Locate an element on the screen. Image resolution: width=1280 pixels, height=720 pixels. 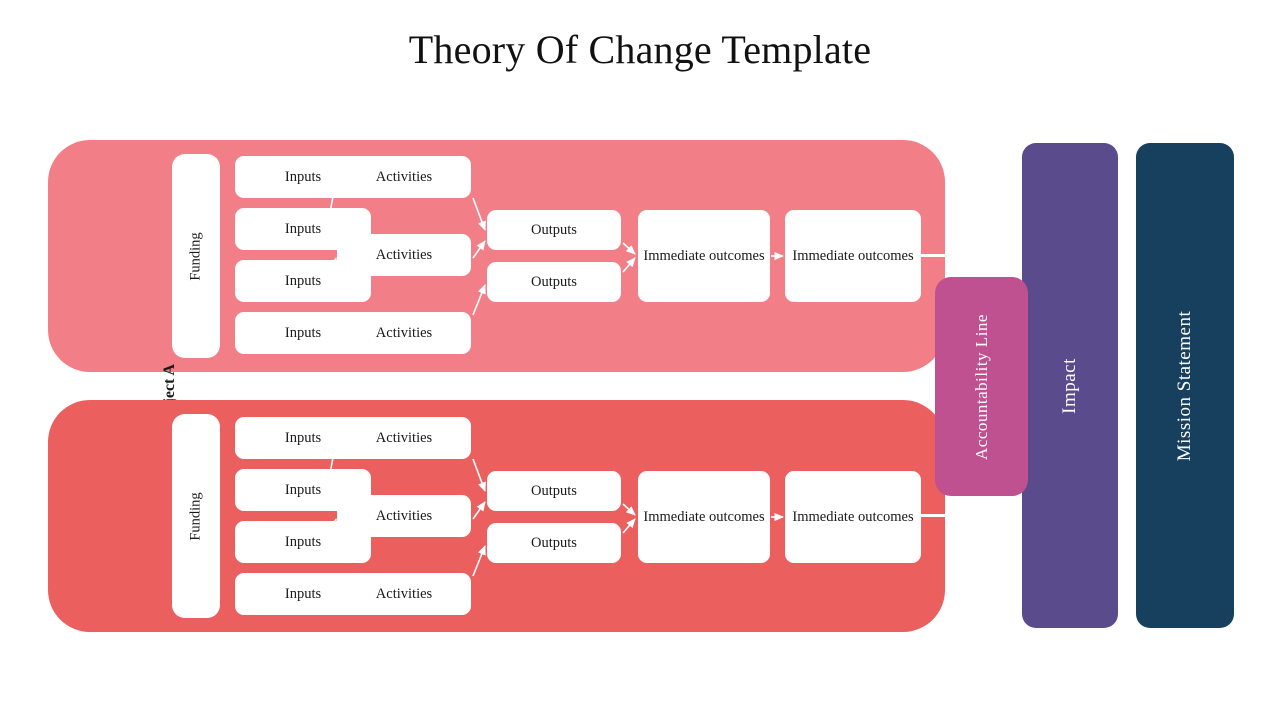
impact-panel: Impact is located at coordinates (1070, 385).